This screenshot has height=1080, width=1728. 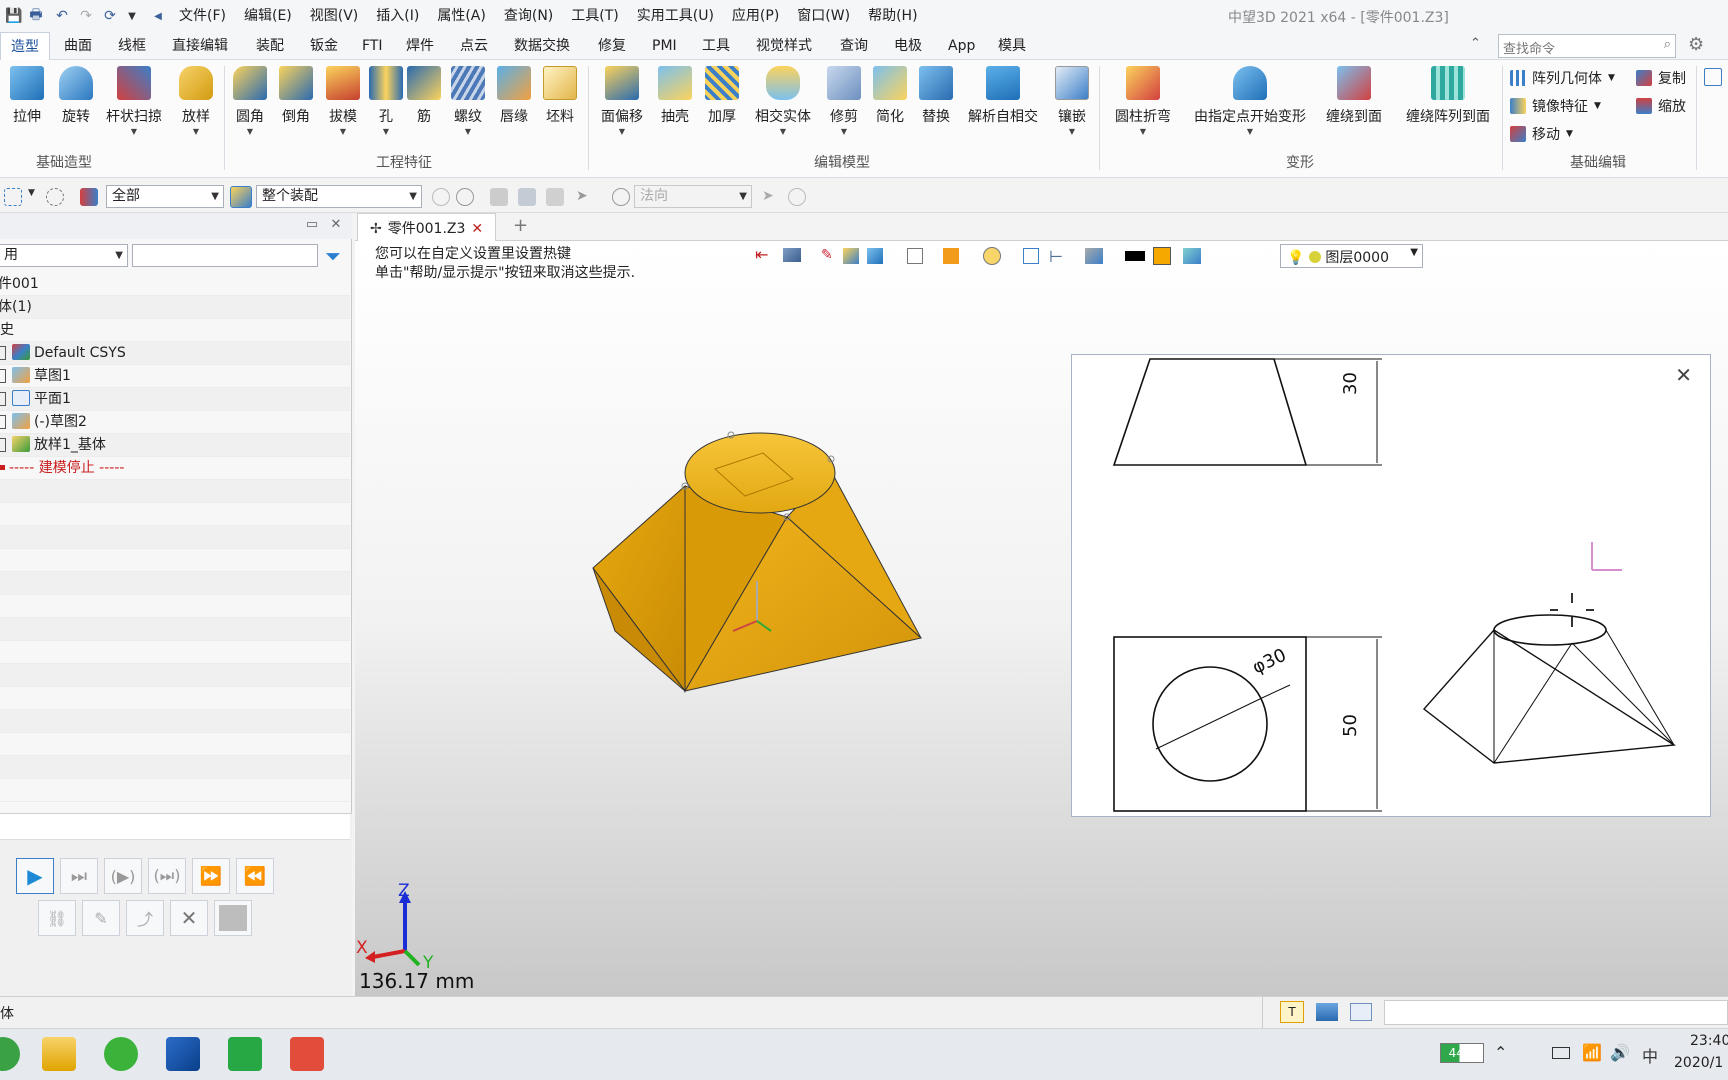 I want to click on text-mode-icon: T, so click(x=1292, y=1012).